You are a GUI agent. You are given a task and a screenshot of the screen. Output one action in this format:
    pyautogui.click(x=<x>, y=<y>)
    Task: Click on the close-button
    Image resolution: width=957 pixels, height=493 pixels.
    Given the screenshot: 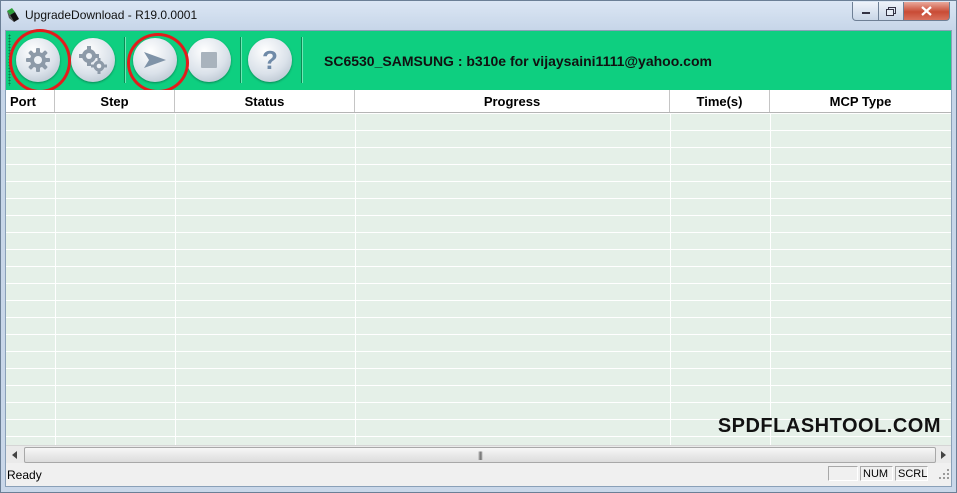 What is the action you would take?
    pyautogui.click(x=927, y=11)
    